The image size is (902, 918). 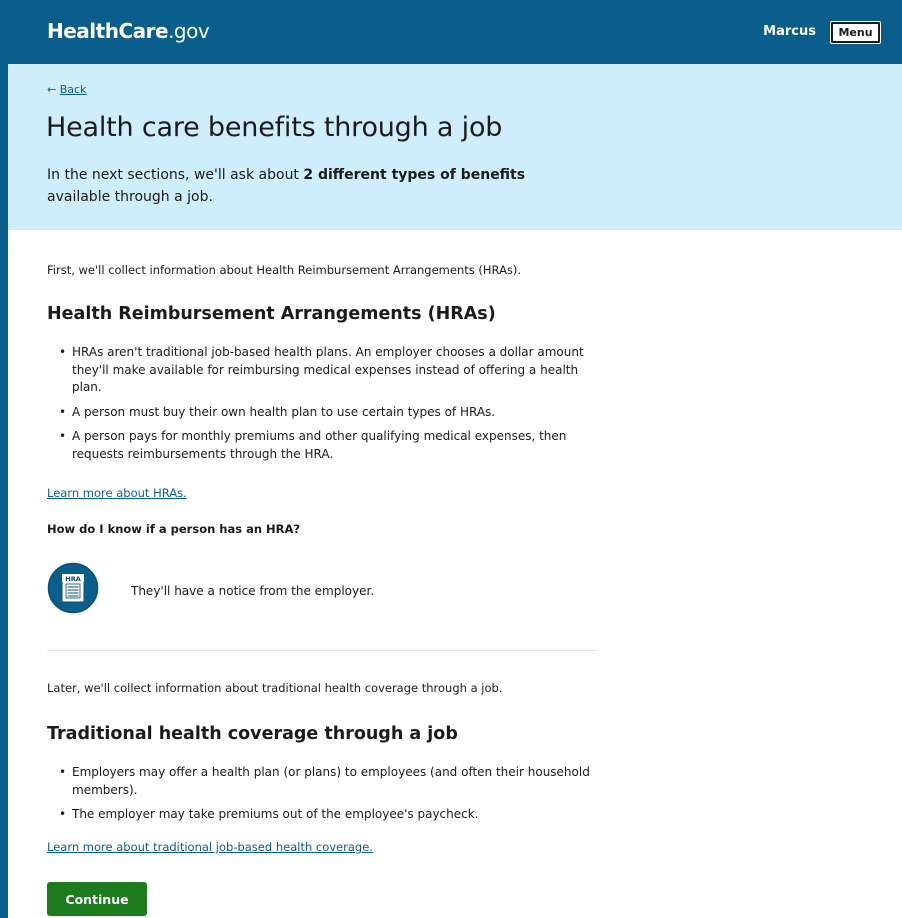 What do you see at coordinates (253, 591) in the screenshot?
I see `hra-answer-text: They'll have a notice from the employer.` at bounding box center [253, 591].